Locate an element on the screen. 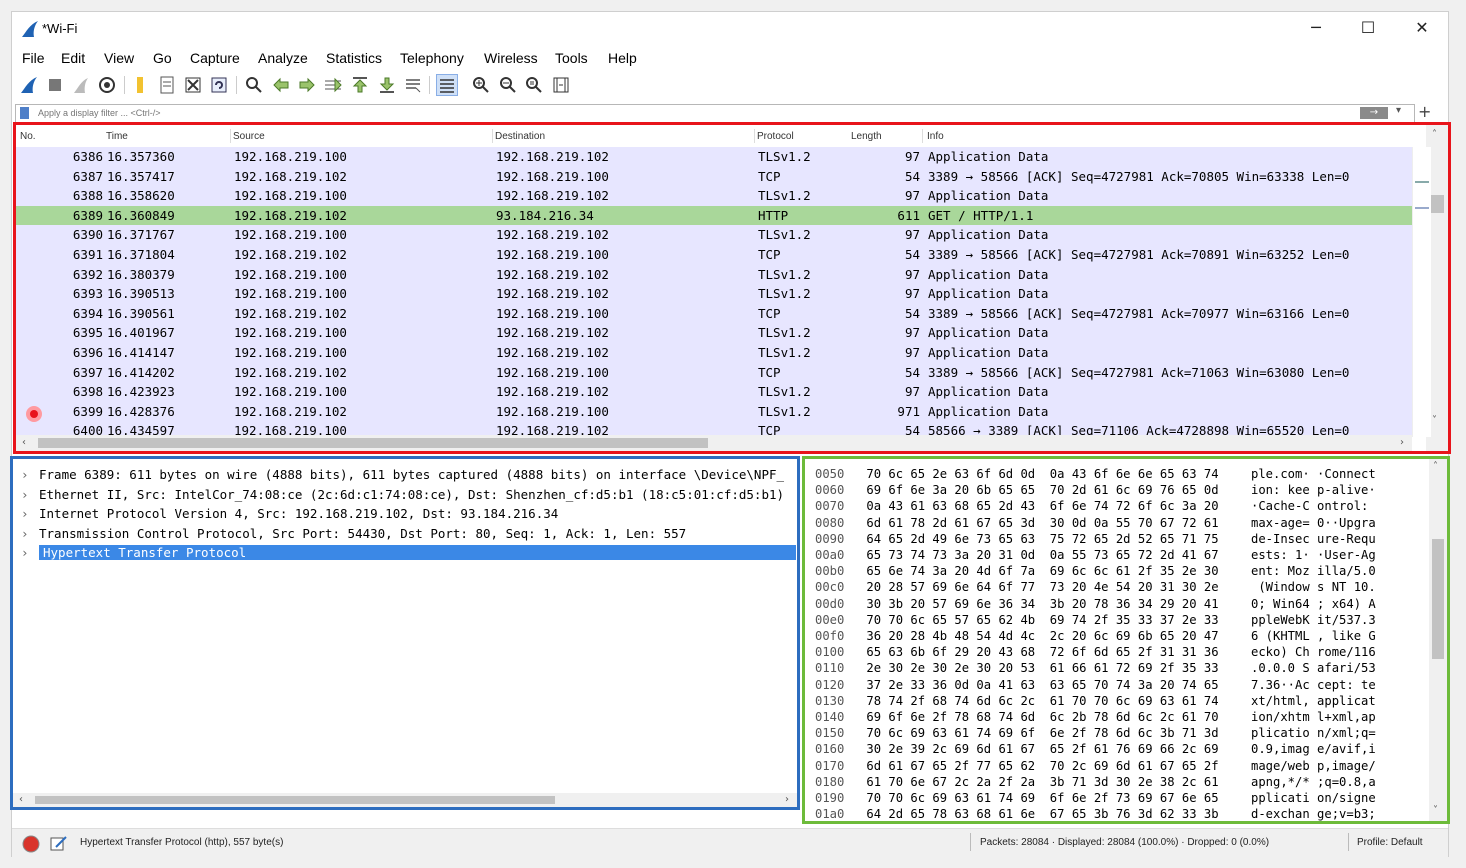 This screenshot has height=868, width=1466. menu-edit: Edit is located at coordinates (73, 58).